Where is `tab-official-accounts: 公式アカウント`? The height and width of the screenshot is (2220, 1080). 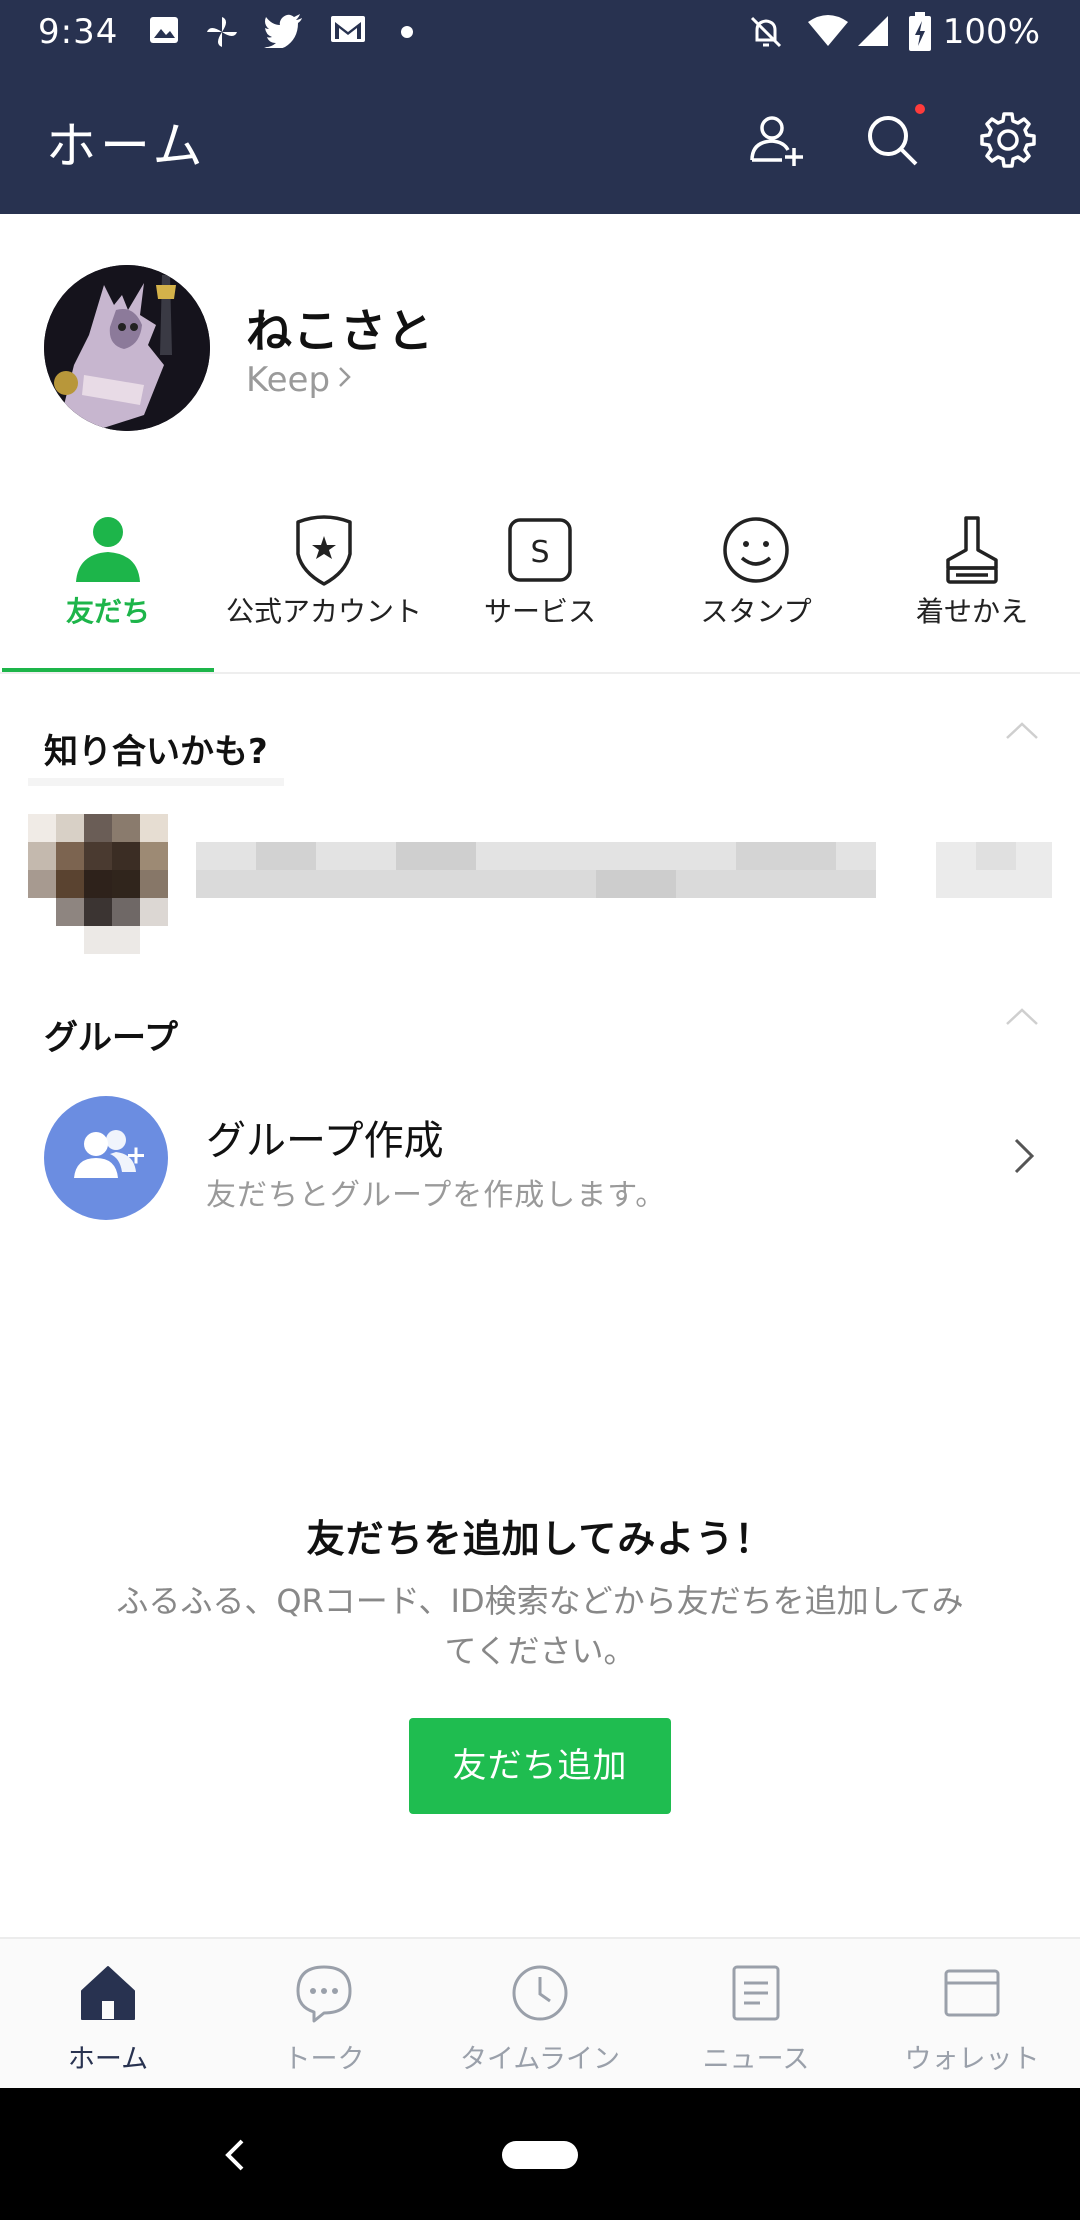 tab-official-accounts: 公式アカウント is located at coordinates (324, 585).